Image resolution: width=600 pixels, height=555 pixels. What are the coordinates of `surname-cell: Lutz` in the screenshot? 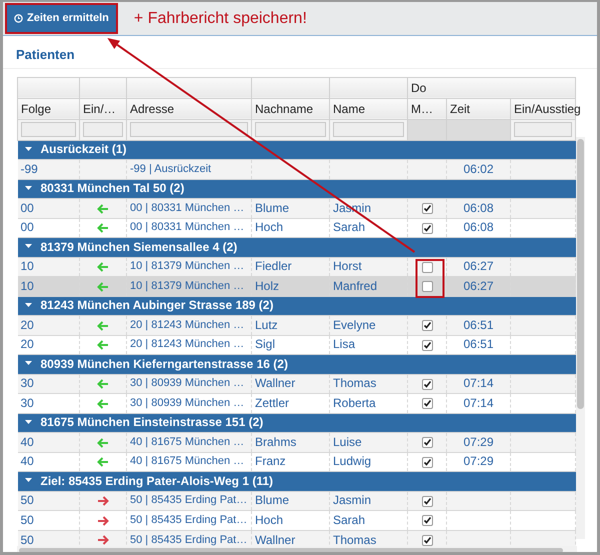 It's located at (291, 325).